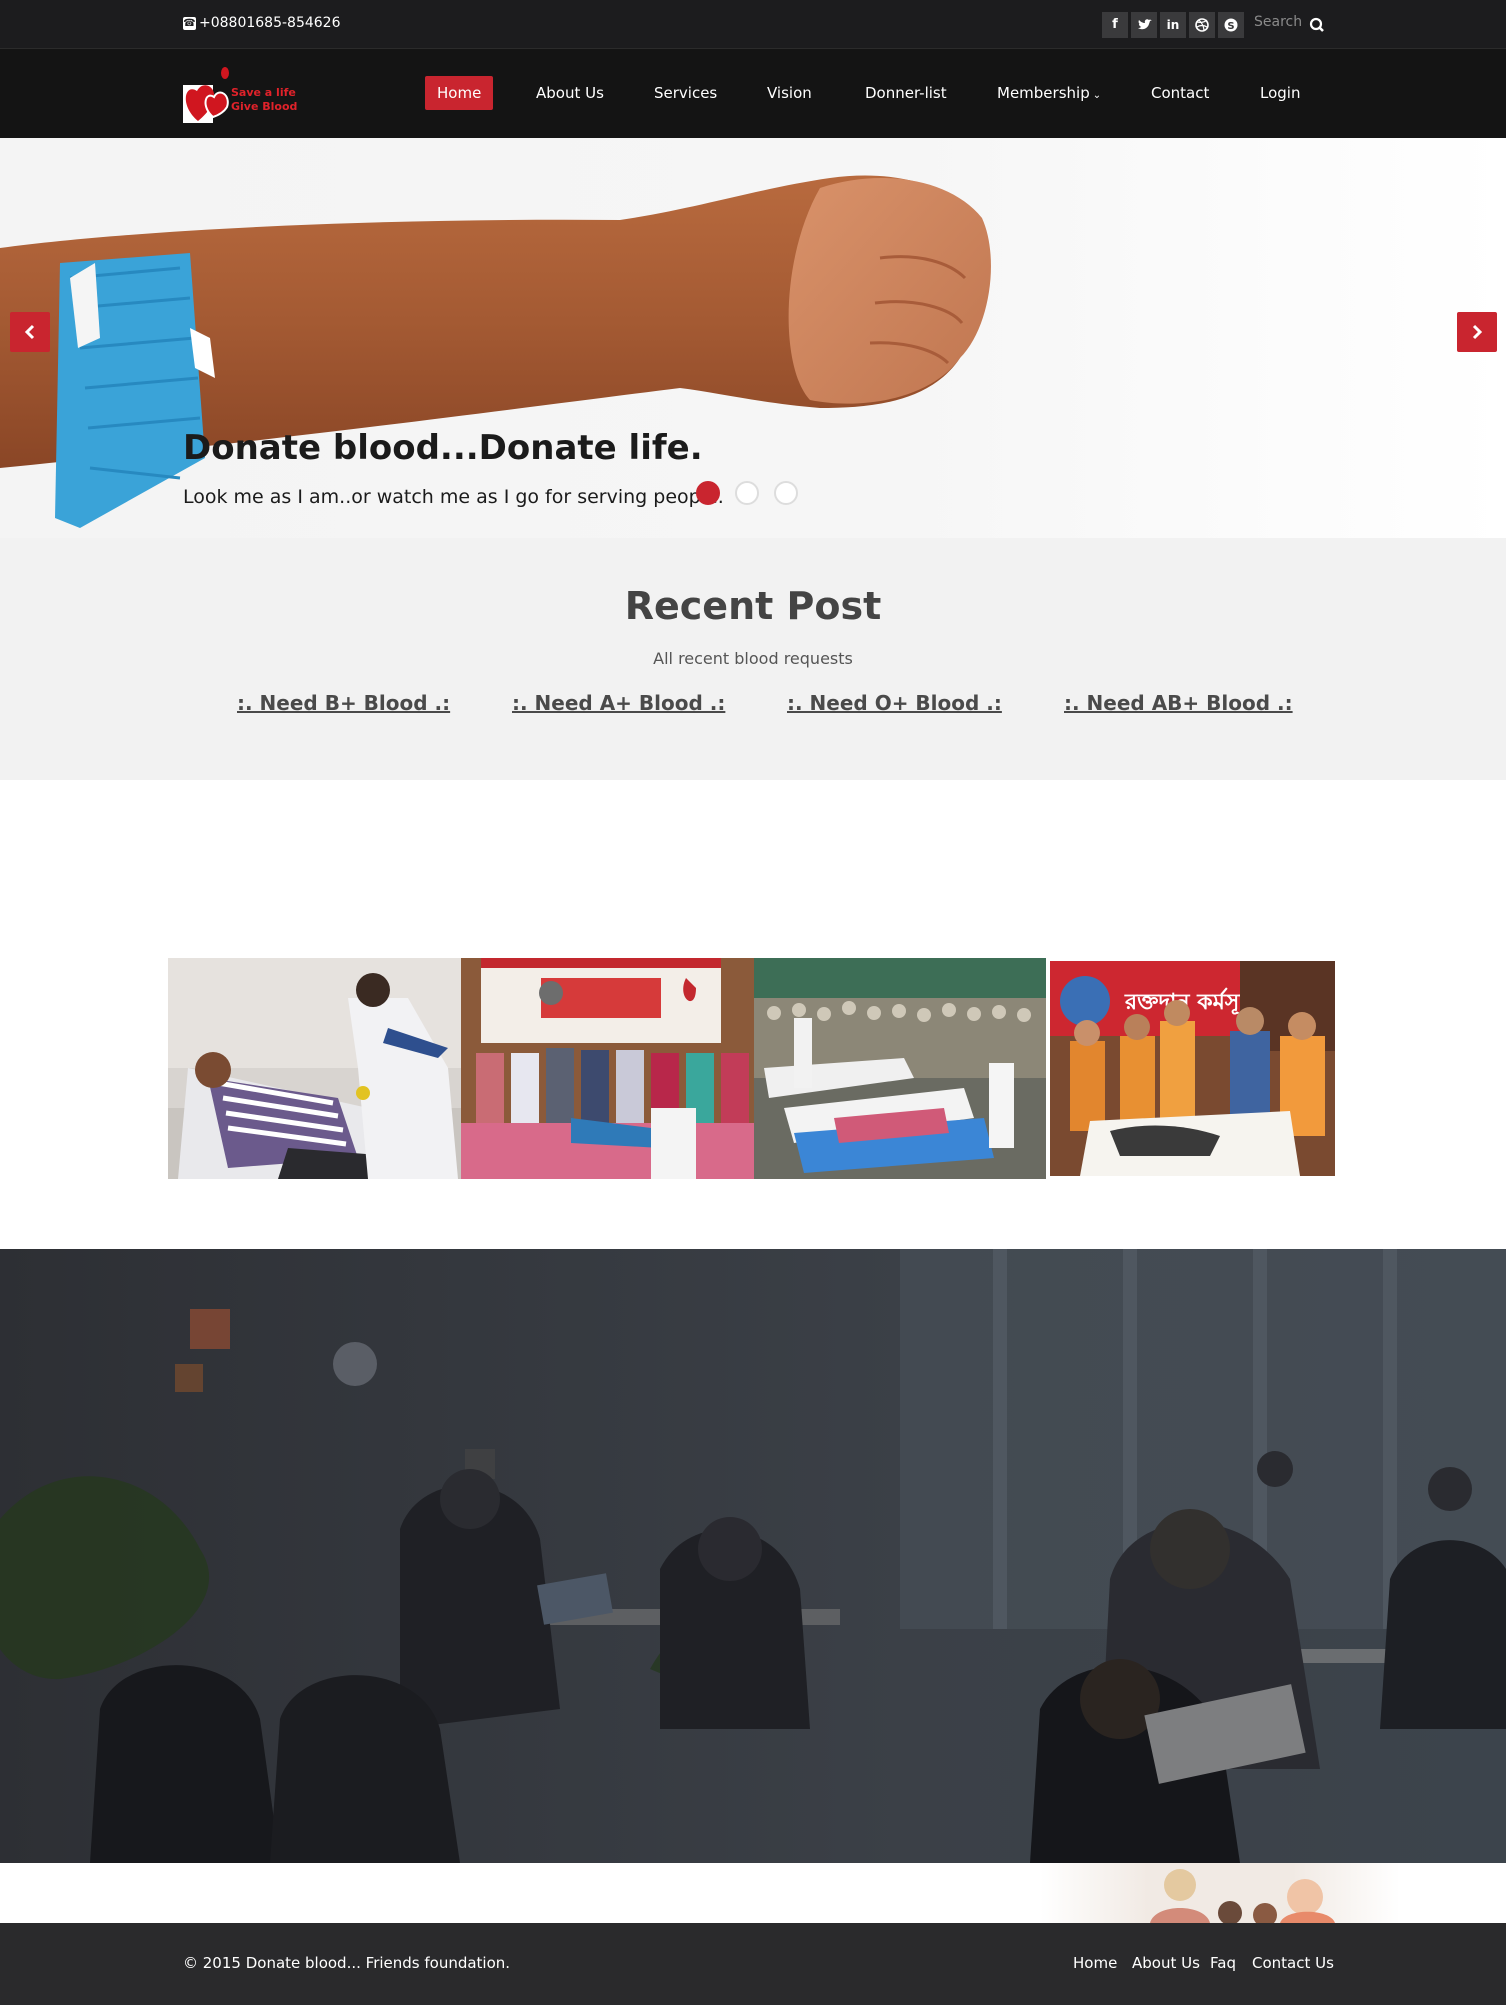 Image resolution: width=1506 pixels, height=2005 pixels. What do you see at coordinates (1293, 1963) in the screenshot?
I see `footer-link-contact-us: Contact Us` at bounding box center [1293, 1963].